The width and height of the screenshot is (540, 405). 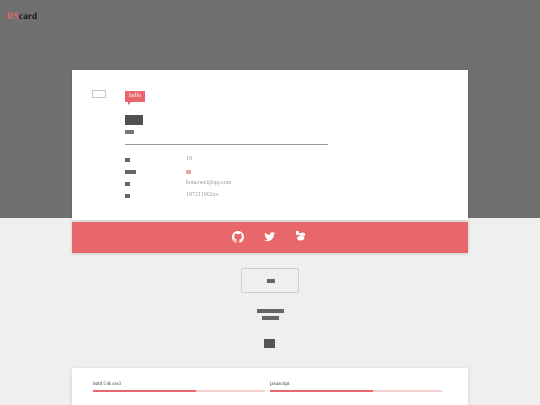 What do you see at coordinates (269, 343) in the screenshot?
I see `section-title` at bounding box center [269, 343].